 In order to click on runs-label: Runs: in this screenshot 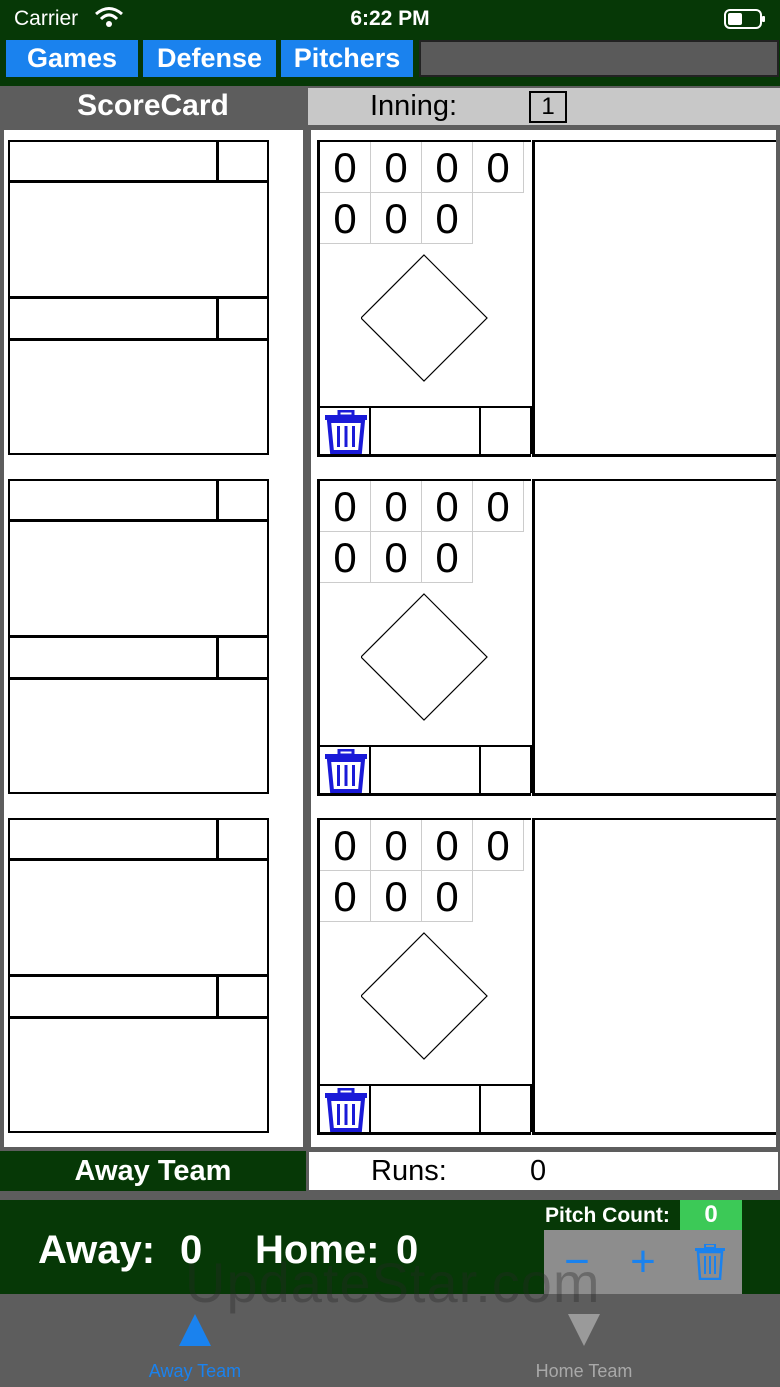, I will do `click(409, 1171)`.